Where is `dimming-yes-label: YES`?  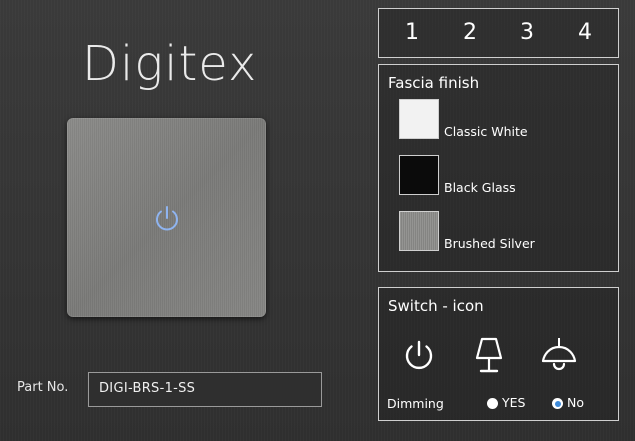
dimming-yes-label: YES is located at coordinates (513, 402).